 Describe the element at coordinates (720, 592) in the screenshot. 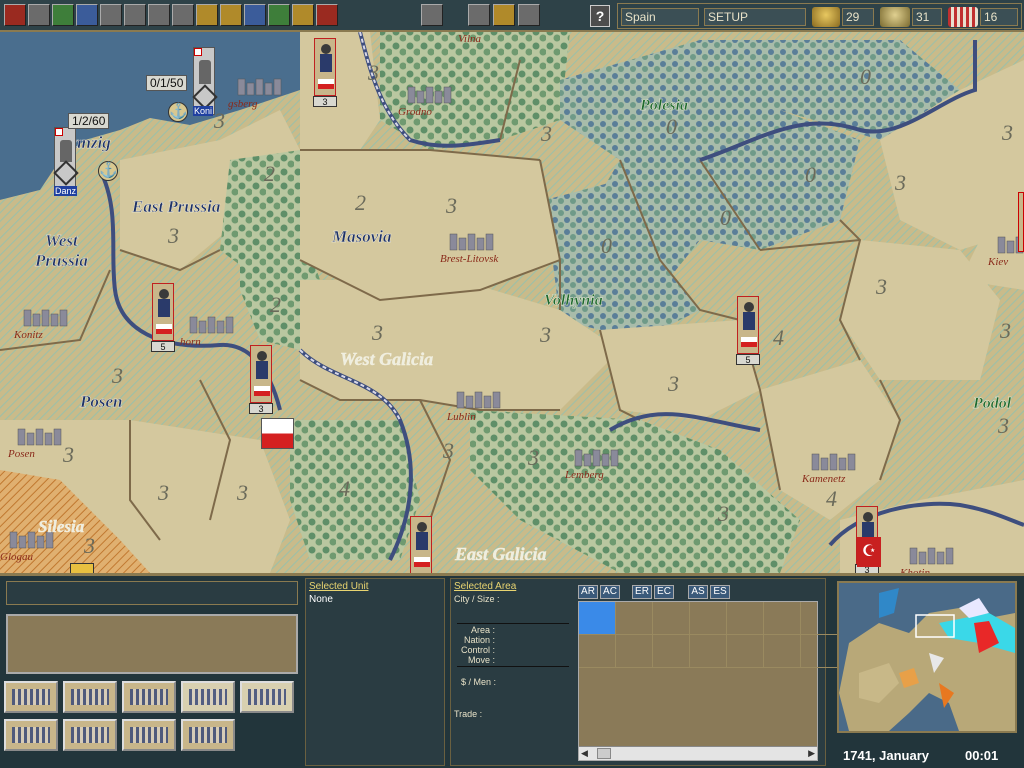

I see `tab-es: ES` at that location.